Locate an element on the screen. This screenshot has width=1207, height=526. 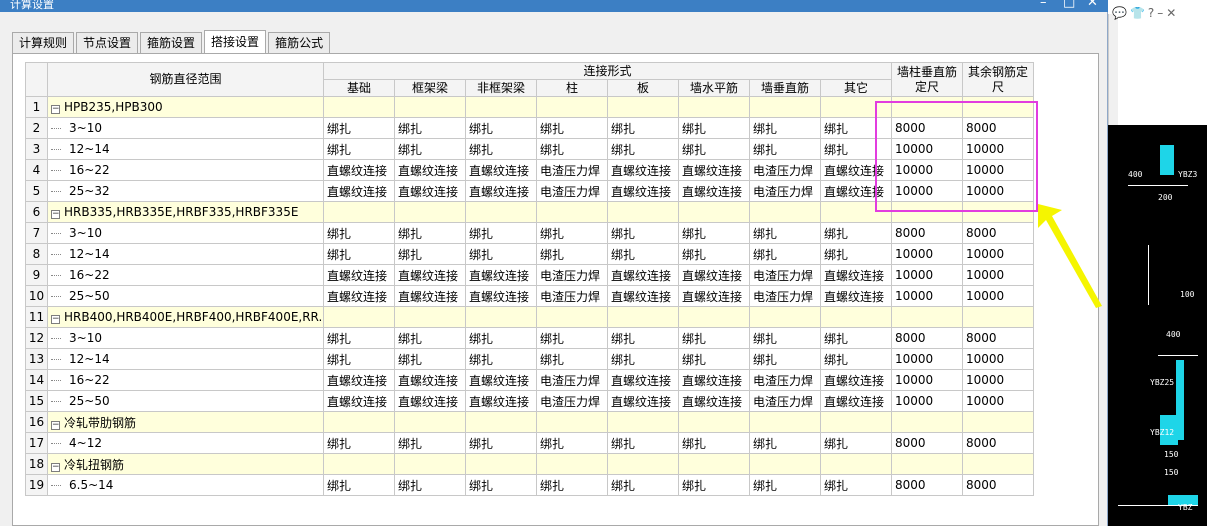
table-row: 12 3~10 绑扎 绑扎 绑扎 绑扎 绑扎 绑扎 绑扎 绑扎 8000 8000 is located at coordinates (530, 338).